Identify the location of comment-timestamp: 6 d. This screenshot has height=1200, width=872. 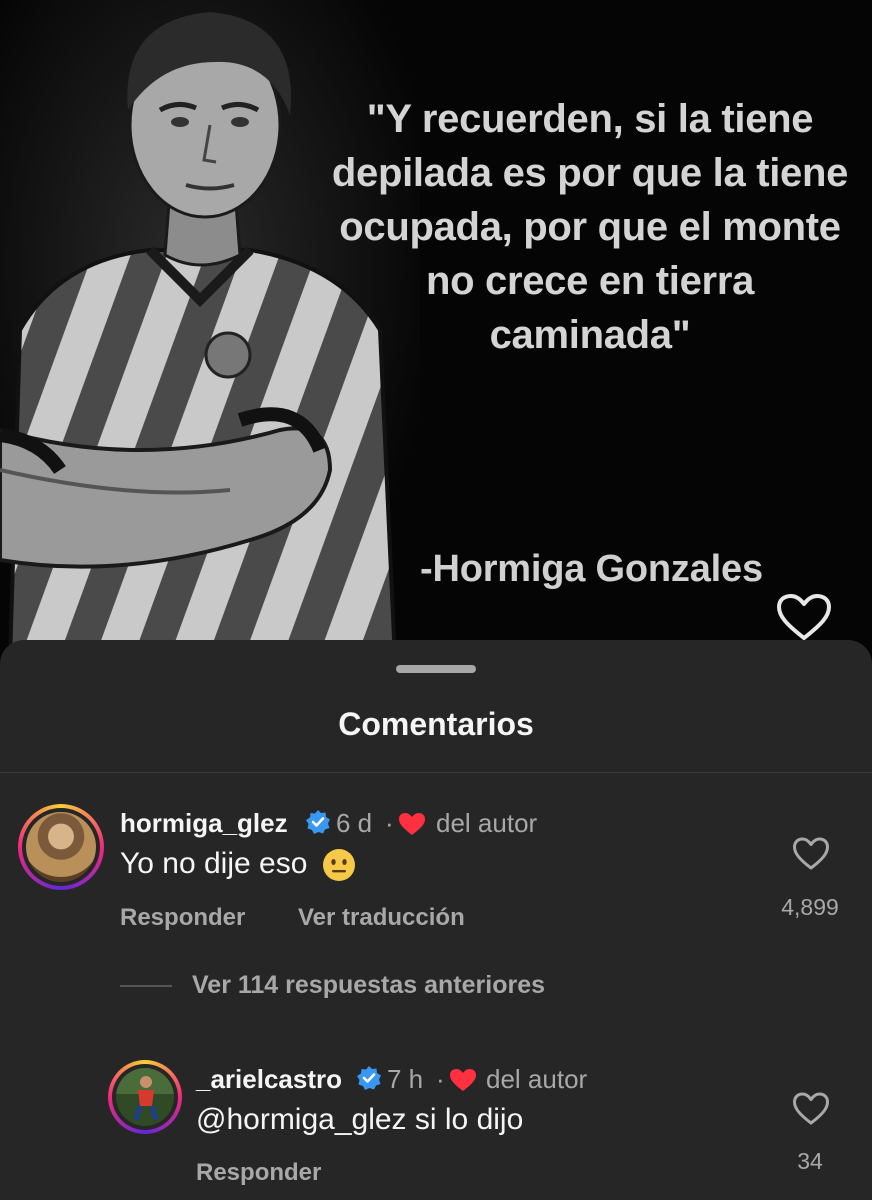
(354, 823).